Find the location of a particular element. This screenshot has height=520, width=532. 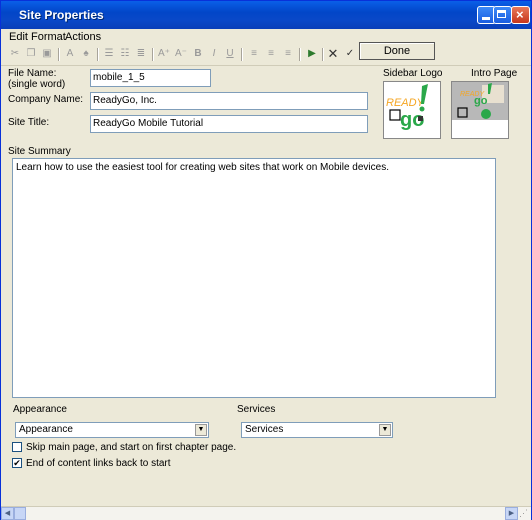

copy-icon: ❐ is located at coordinates (31, 54).